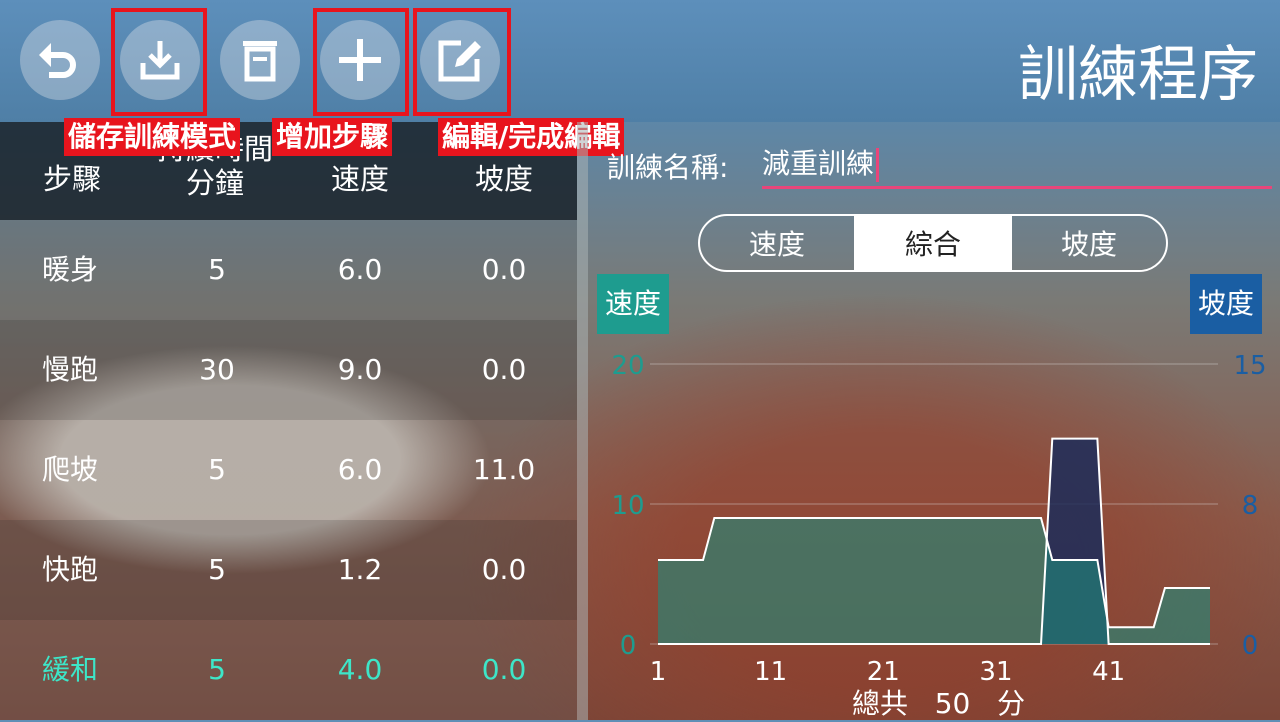  I want to click on table-row: 暖身 5 6.0 0.0, so click(288, 270).